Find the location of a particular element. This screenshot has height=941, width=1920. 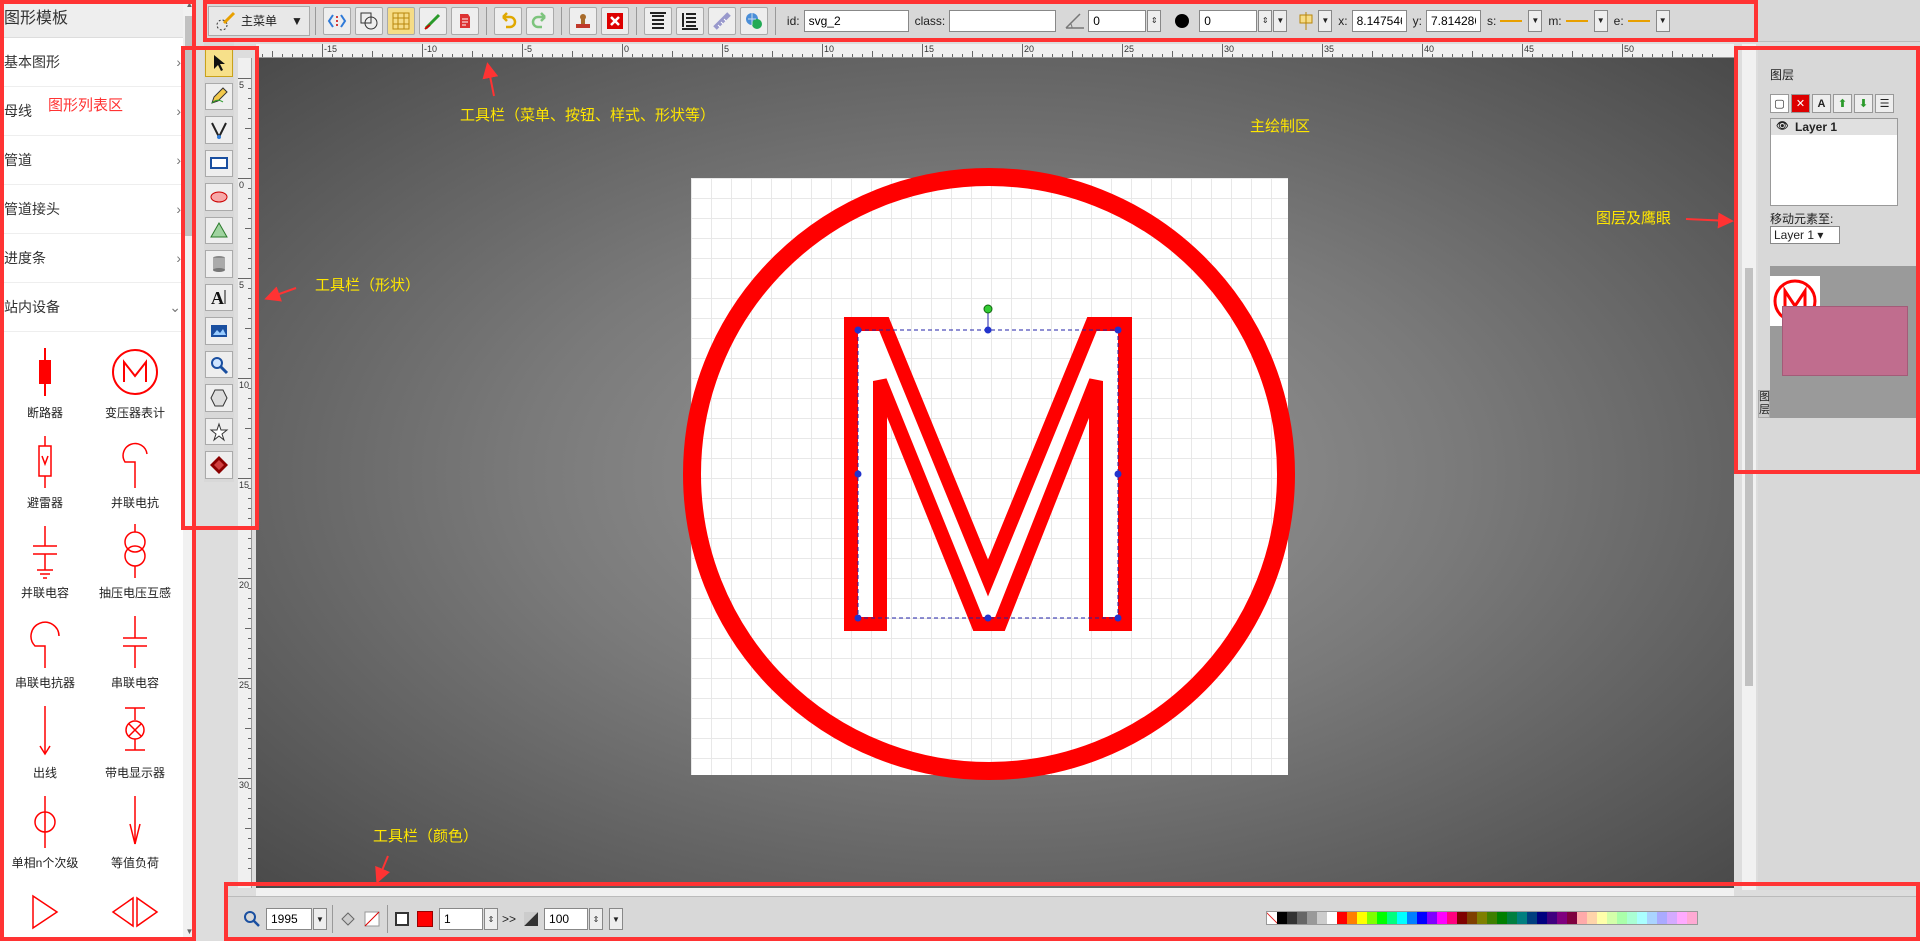

no-color-swatch is located at coordinates (1272, 918).